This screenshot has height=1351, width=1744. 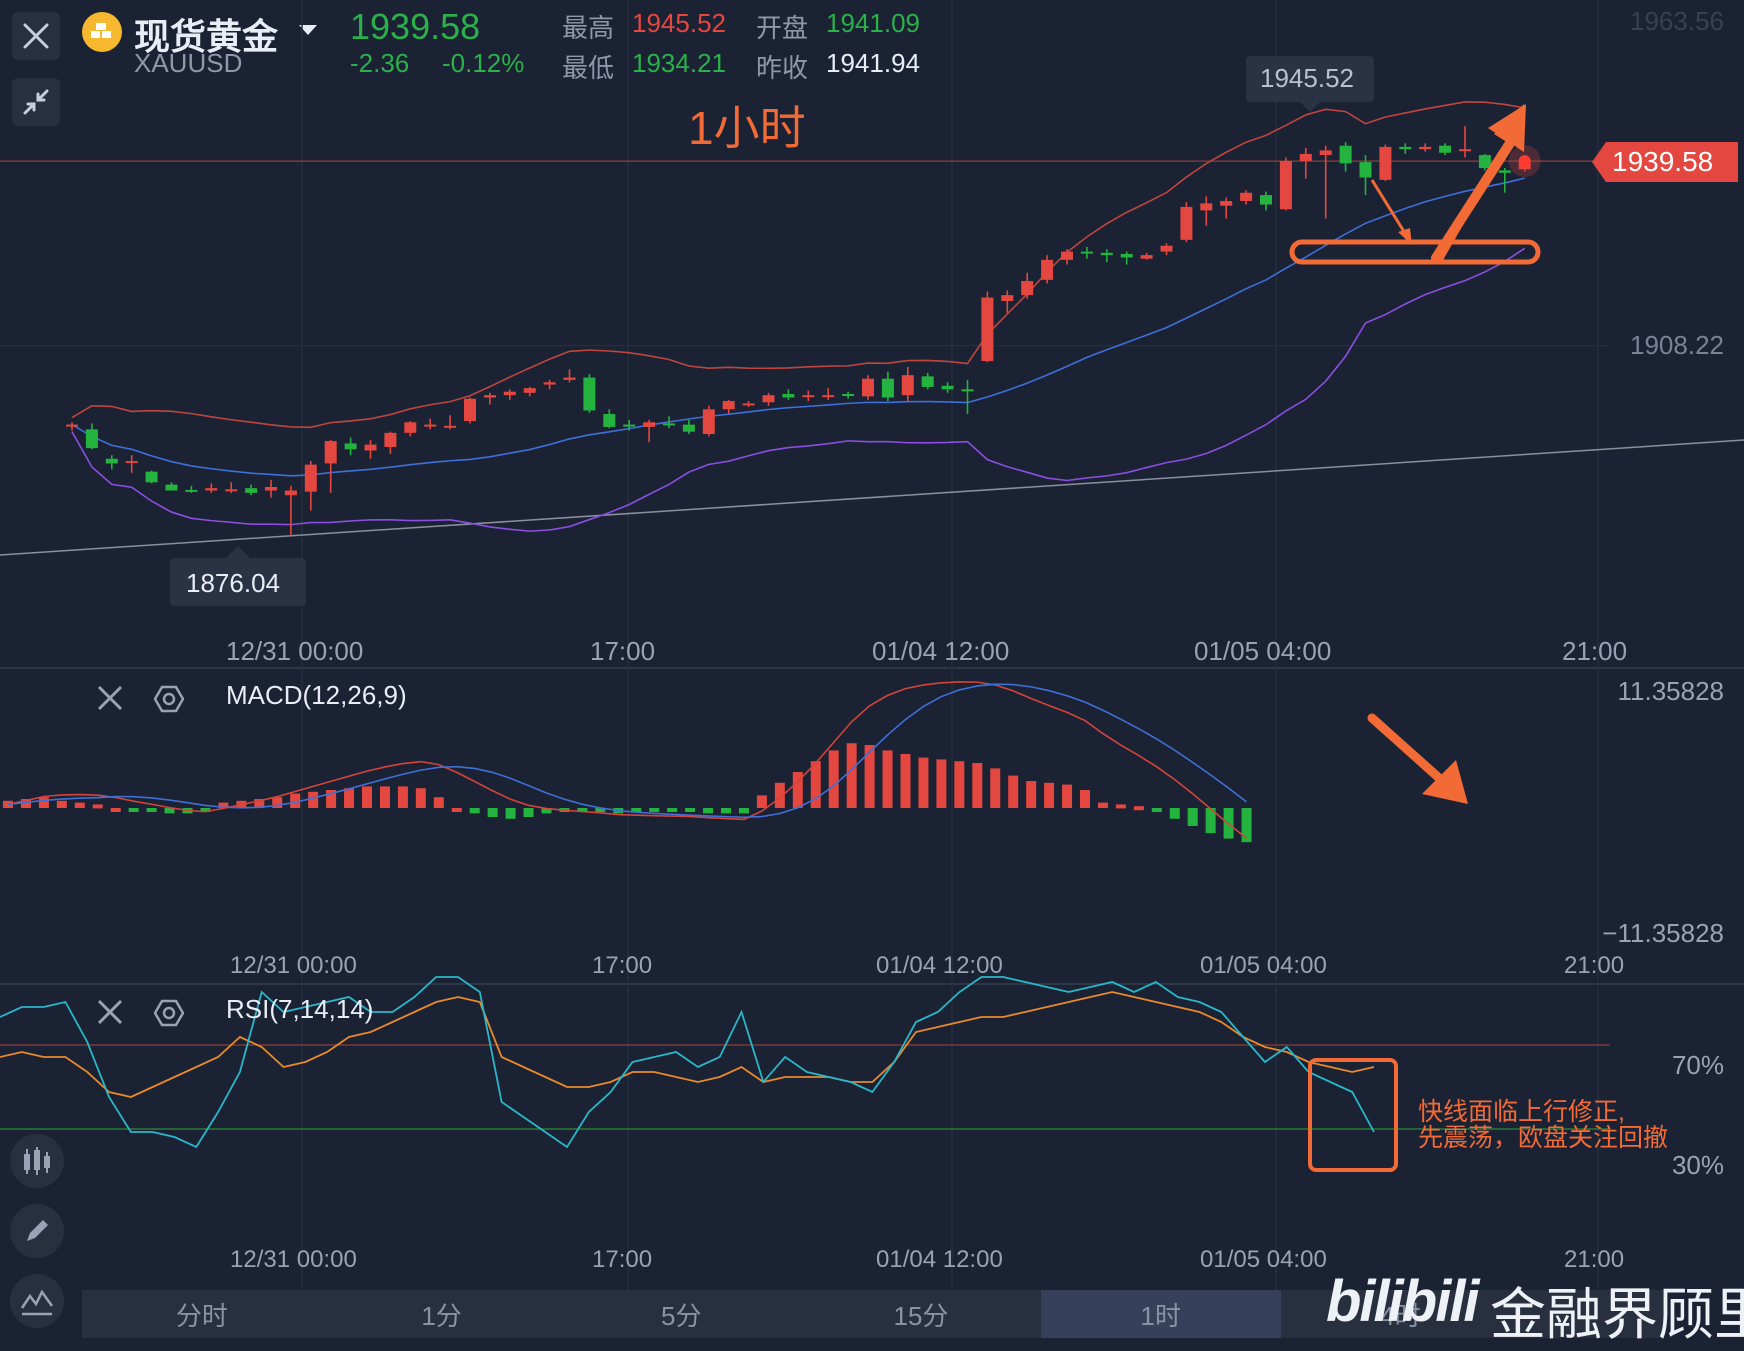 I want to click on line-tool-button, so click(x=37, y=1301).